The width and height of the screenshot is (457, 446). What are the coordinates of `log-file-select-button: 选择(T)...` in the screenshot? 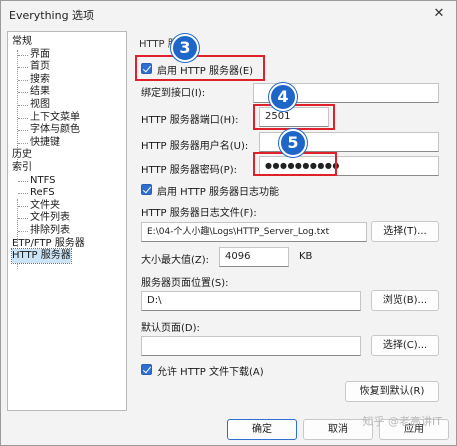 It's located at (405, 231).